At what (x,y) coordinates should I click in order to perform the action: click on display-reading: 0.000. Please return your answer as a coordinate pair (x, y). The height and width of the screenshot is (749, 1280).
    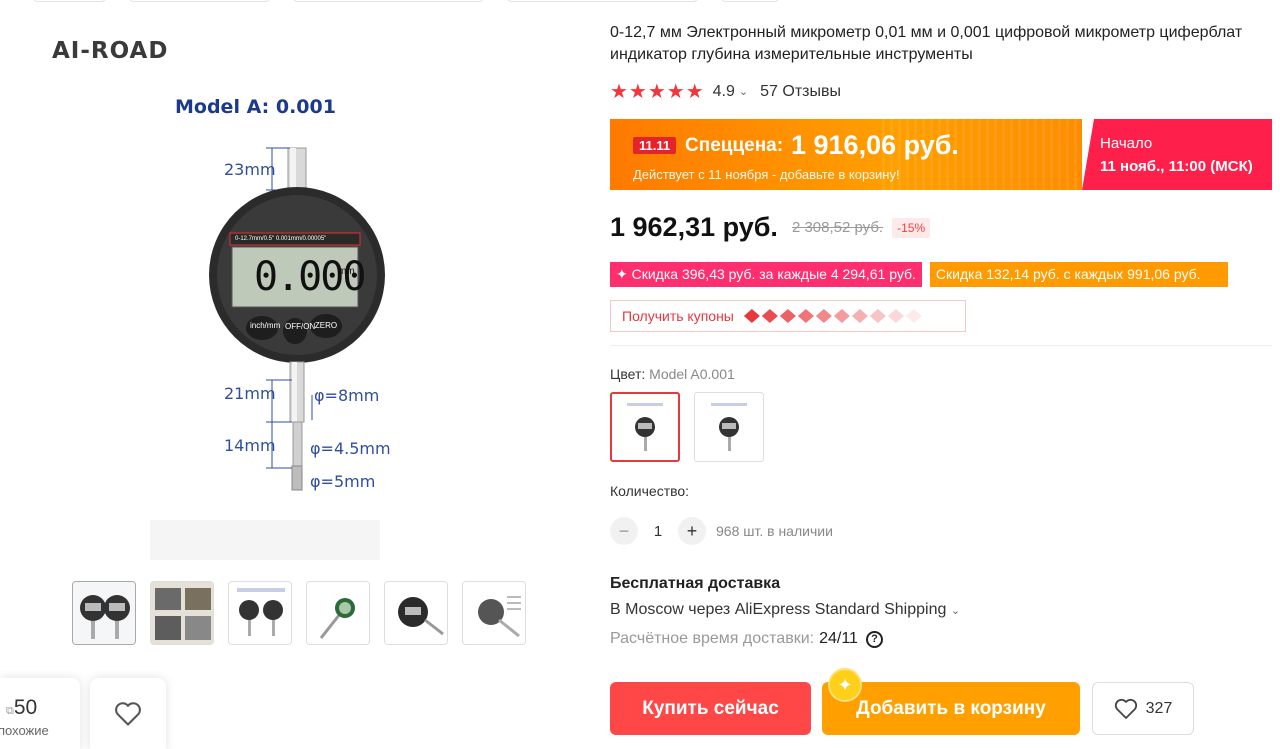
    Looking at the image, I should click on (310, 277).